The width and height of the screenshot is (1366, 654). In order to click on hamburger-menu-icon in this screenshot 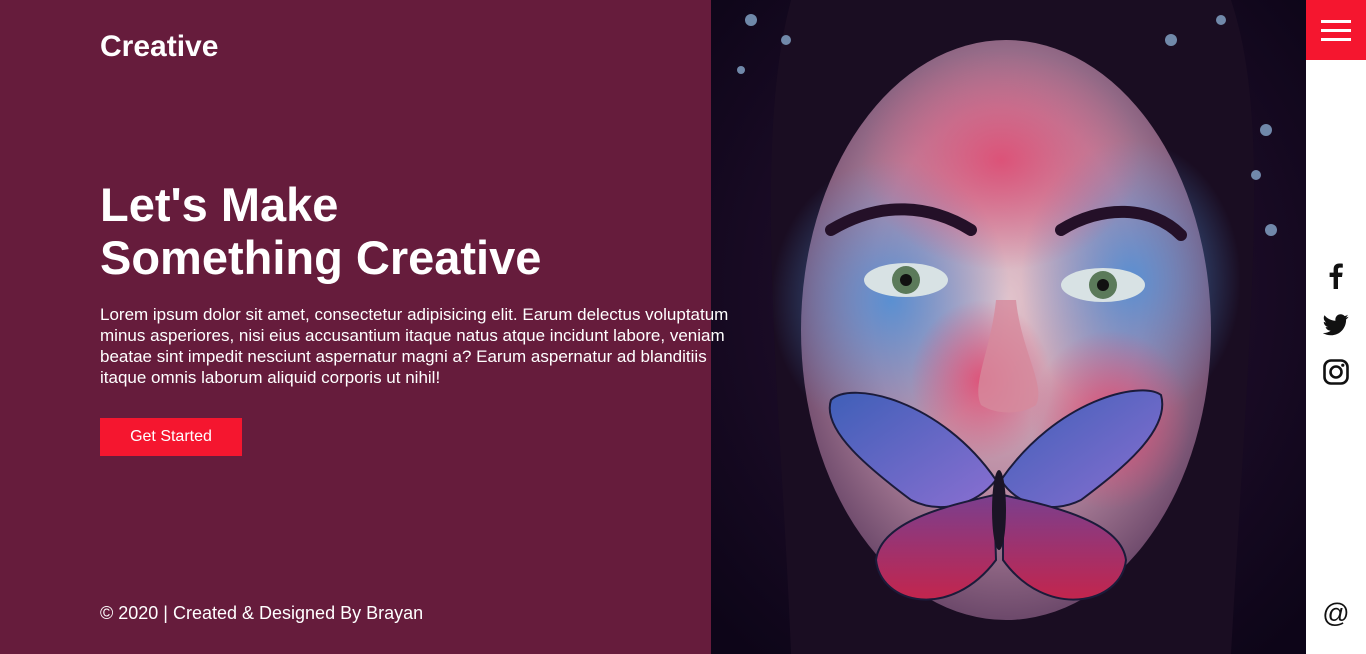, I will do `click(1336, 30)`.